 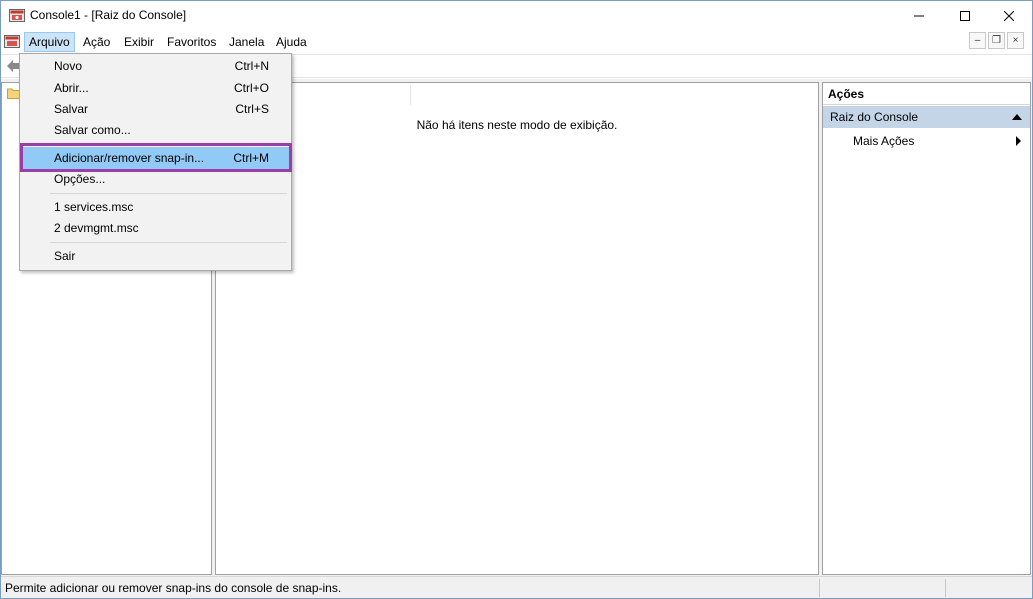 I want to click on mdi-restore-button: ❐, so click(x=996, y=40).